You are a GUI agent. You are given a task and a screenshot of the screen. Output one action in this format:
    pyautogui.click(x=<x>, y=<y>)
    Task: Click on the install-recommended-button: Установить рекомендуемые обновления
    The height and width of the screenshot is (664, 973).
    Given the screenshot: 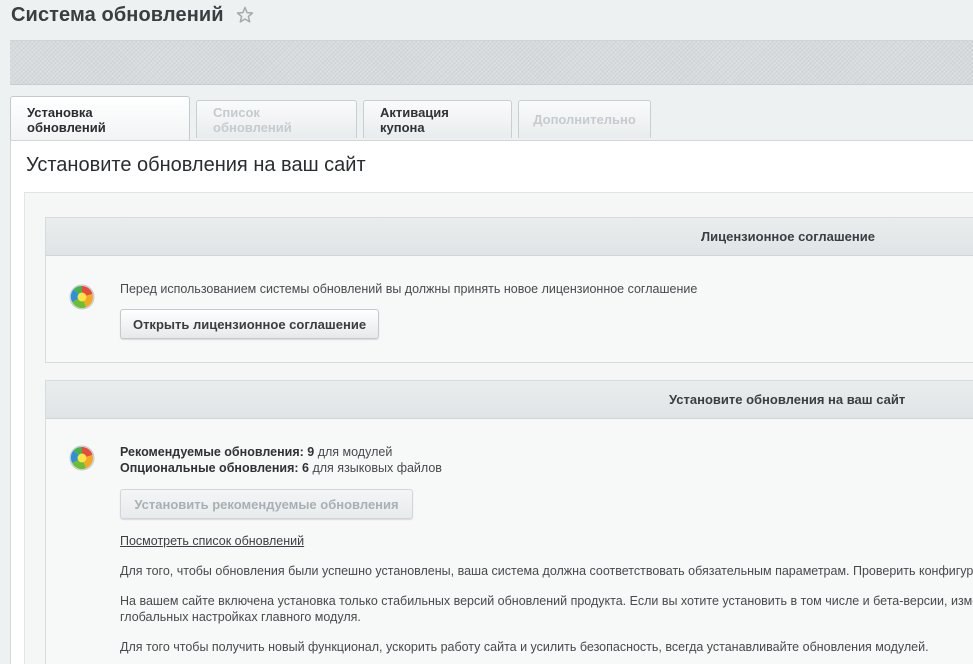 What is the action you would take?
    pyautogui.click(x=266, y=504)
    